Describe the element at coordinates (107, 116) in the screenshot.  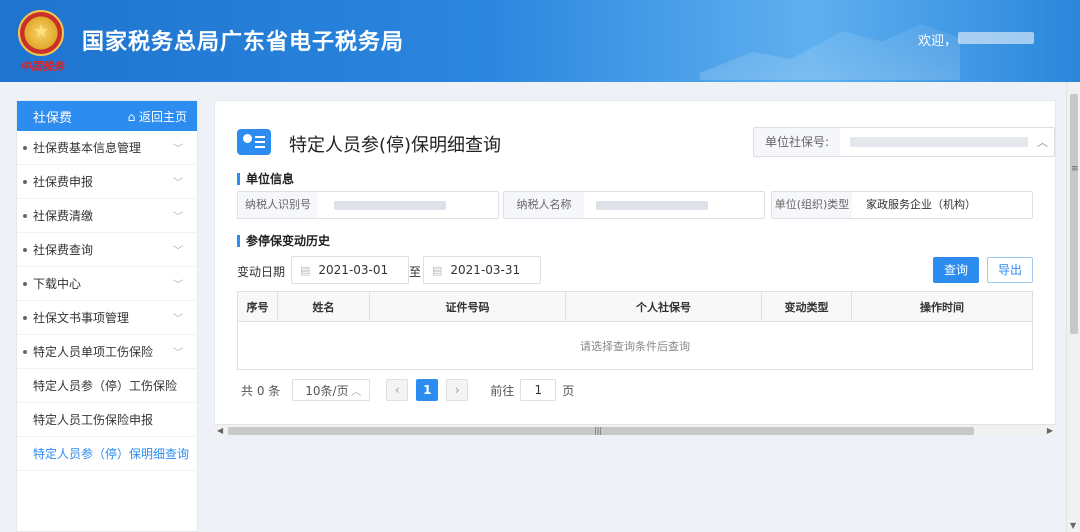
I see `sidebar-header: 社保费 ⌂ 返回主页` at that location.